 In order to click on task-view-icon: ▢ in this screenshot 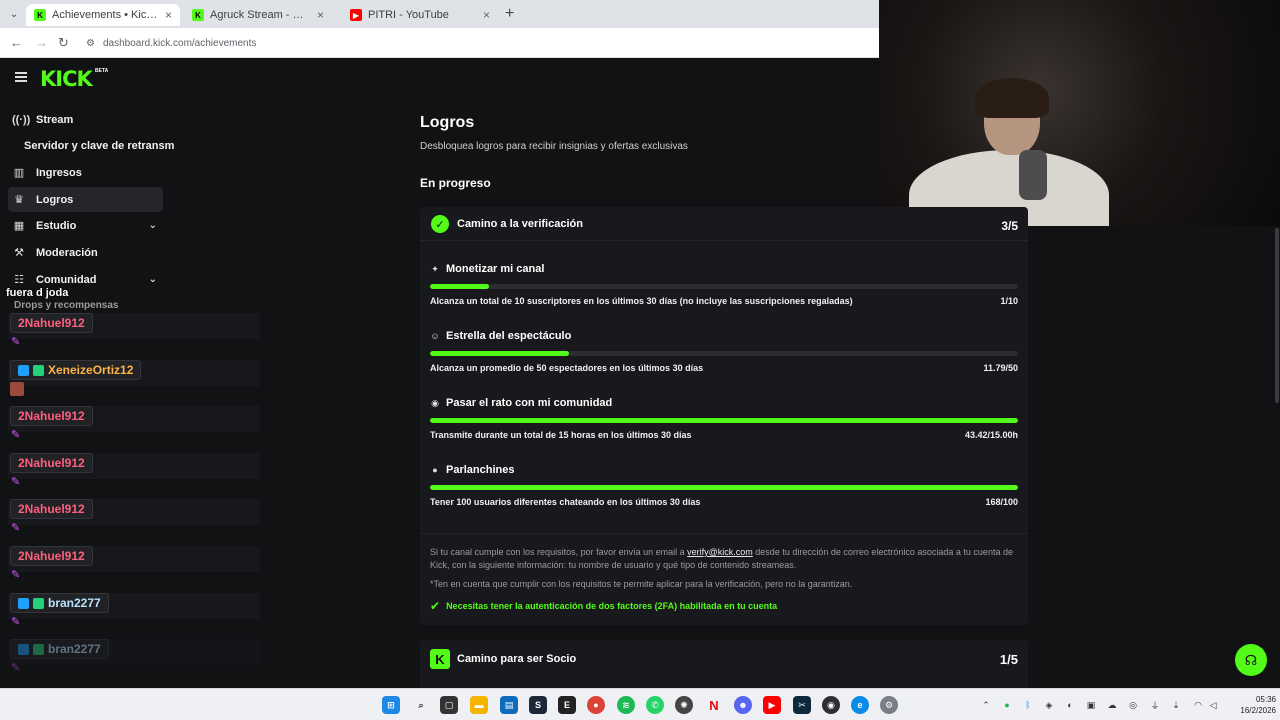, I will do `click(449, 705)`.